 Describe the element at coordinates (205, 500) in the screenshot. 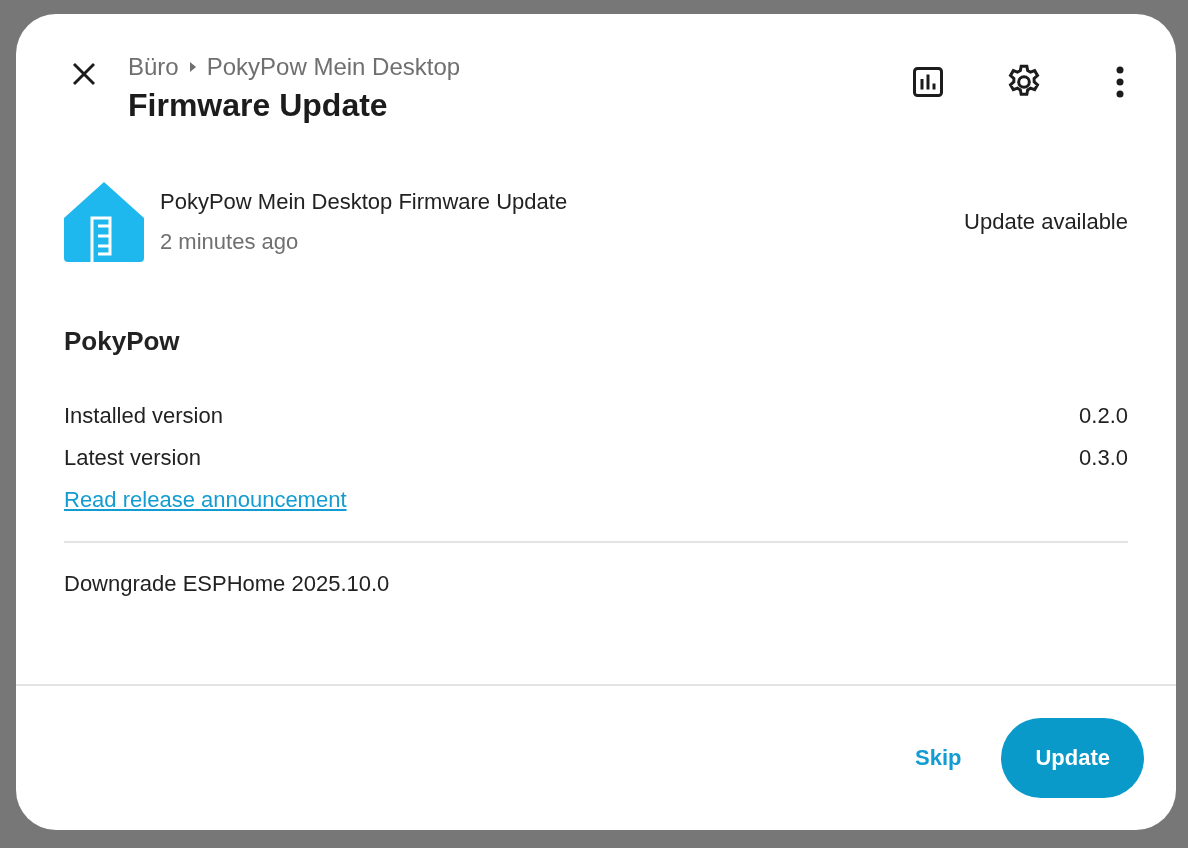

I see `release-link: Read release announcement` at that location.